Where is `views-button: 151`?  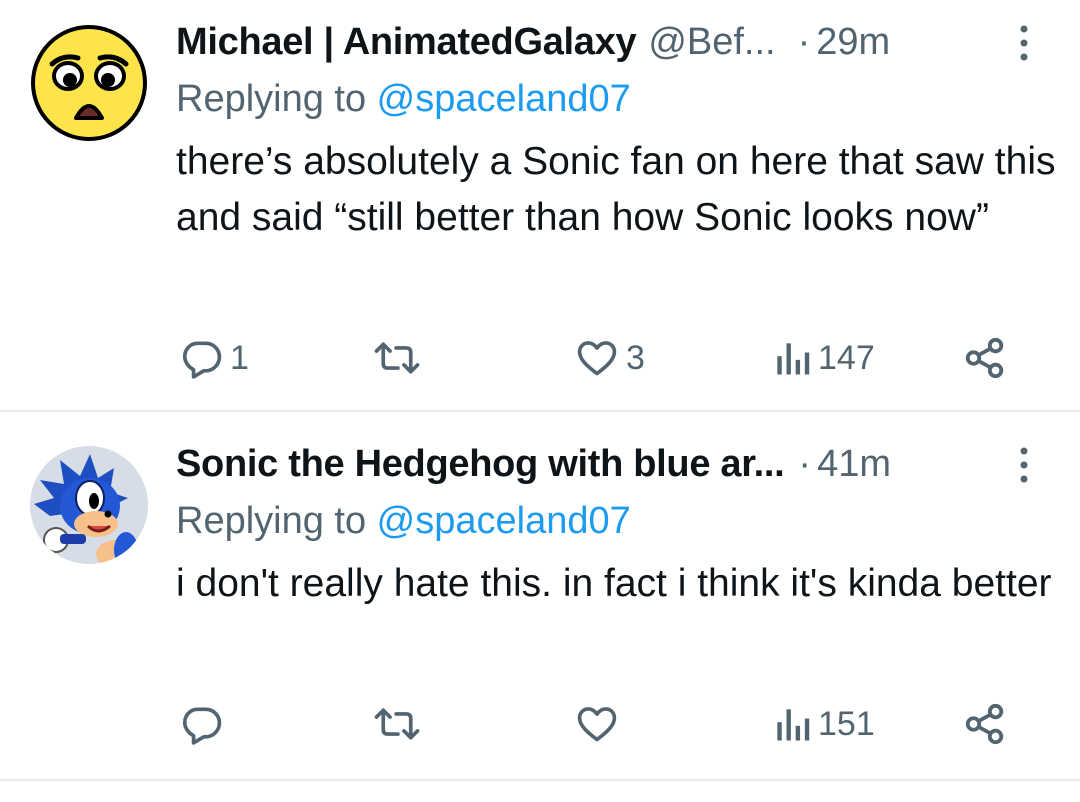 views-button: 151 is located at coordinates (823, 724).